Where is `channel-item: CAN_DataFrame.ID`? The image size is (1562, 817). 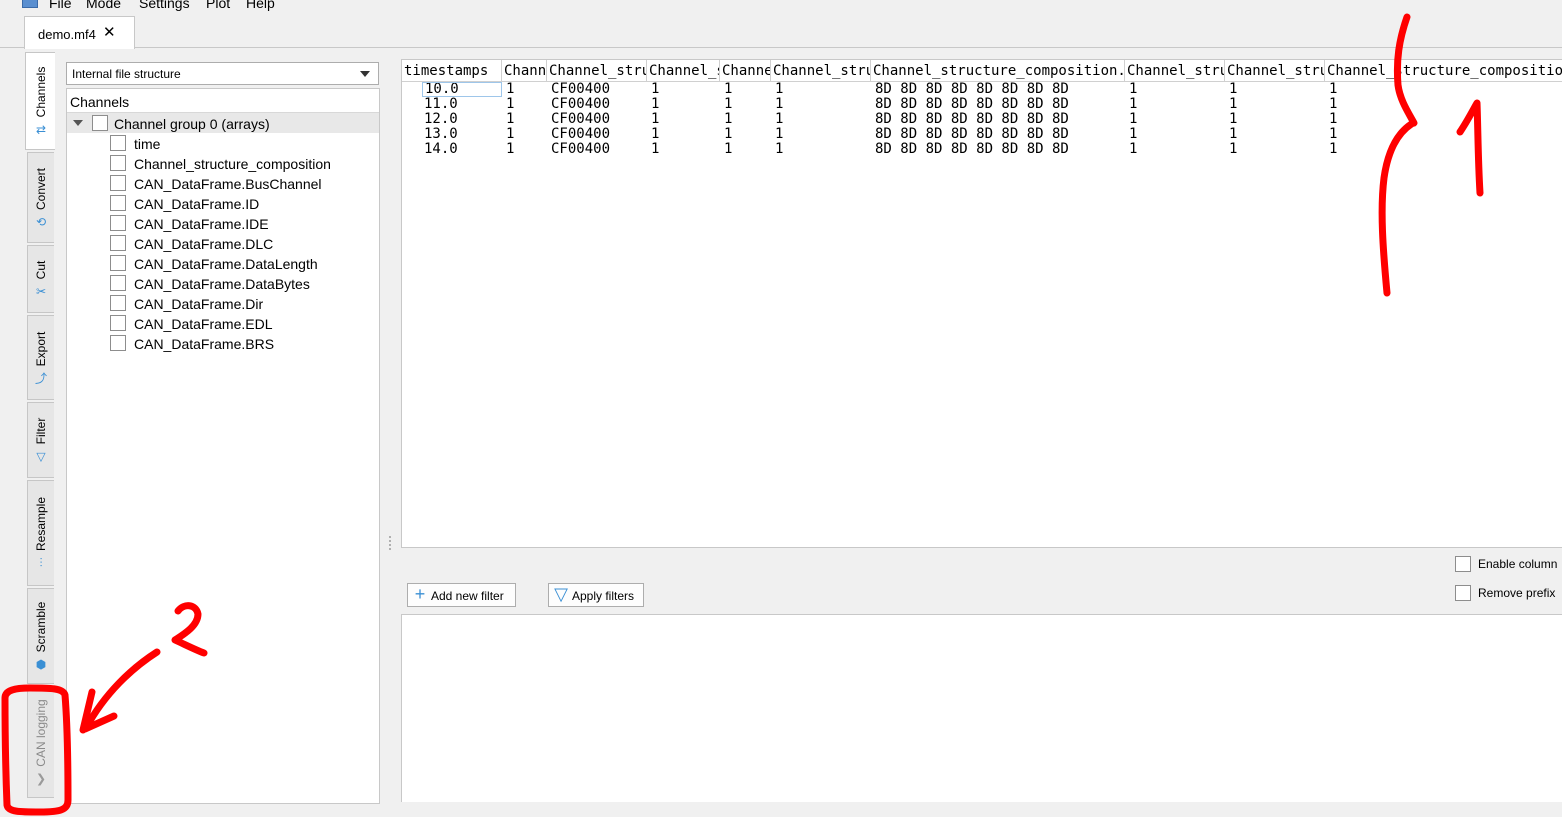
channel-item: CAN_DataFrame.ID is located at coordinates (223, 203).